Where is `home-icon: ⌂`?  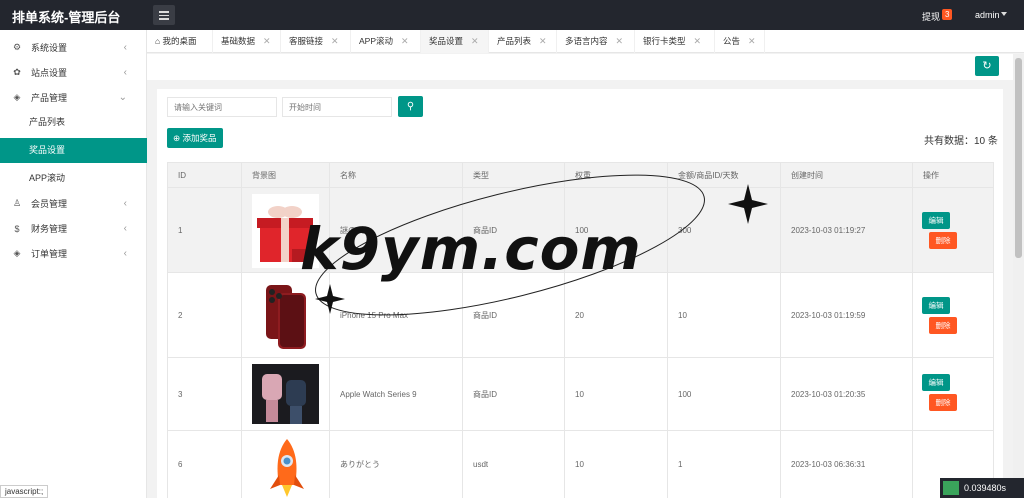 home-icon: ⌂ is located at coordinates (158, 41).